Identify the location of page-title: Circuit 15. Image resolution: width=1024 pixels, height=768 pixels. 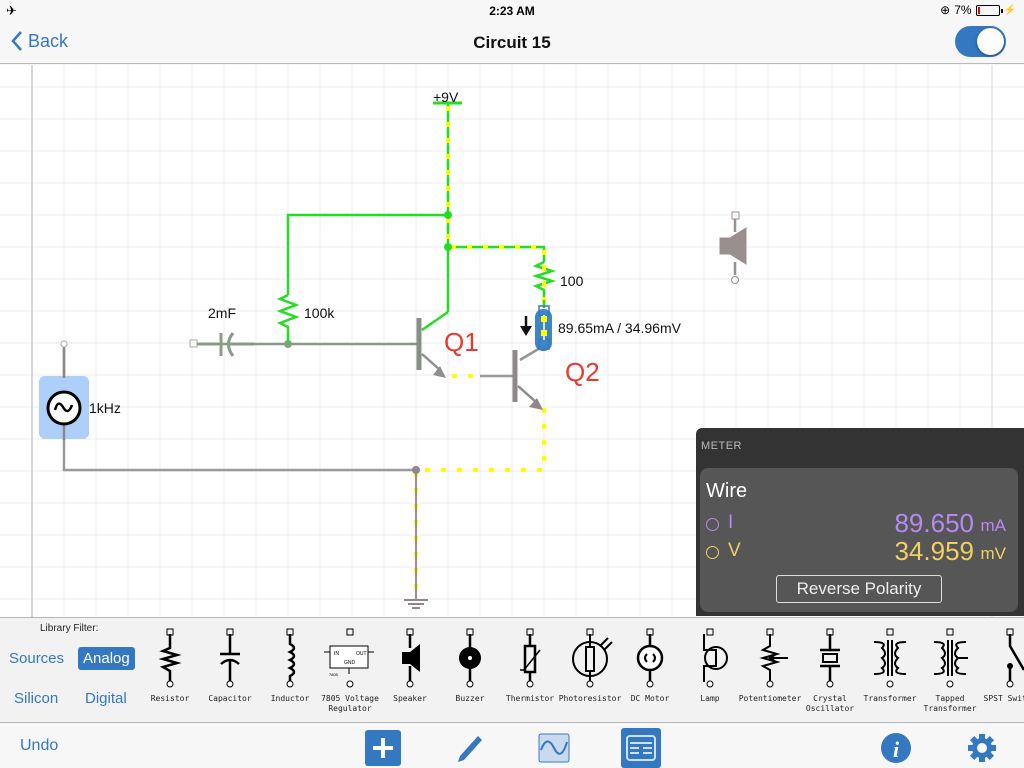
(512, 42).